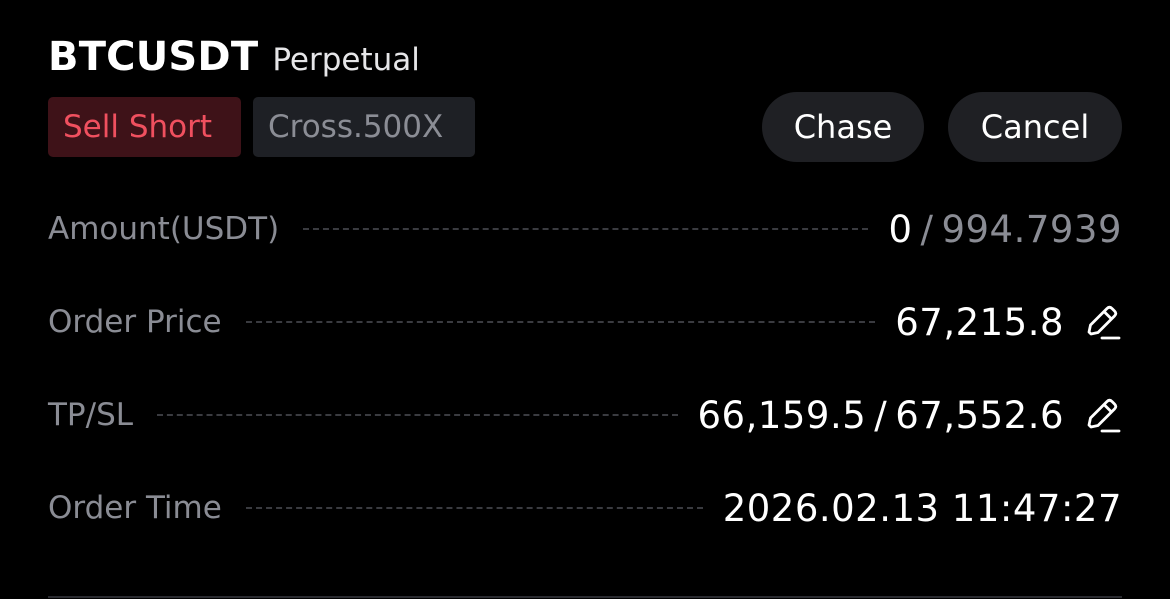 Image resolution: width=1170 pixels, height=599 pixels. I want to click on symbol-title: BTCUSDT, so click(153, 57).